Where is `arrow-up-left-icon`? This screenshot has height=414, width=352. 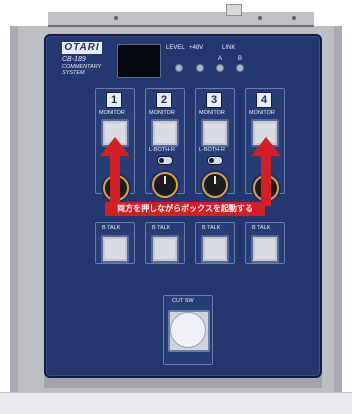 arrow-up-left-icon is located at coordinates (115, 171).